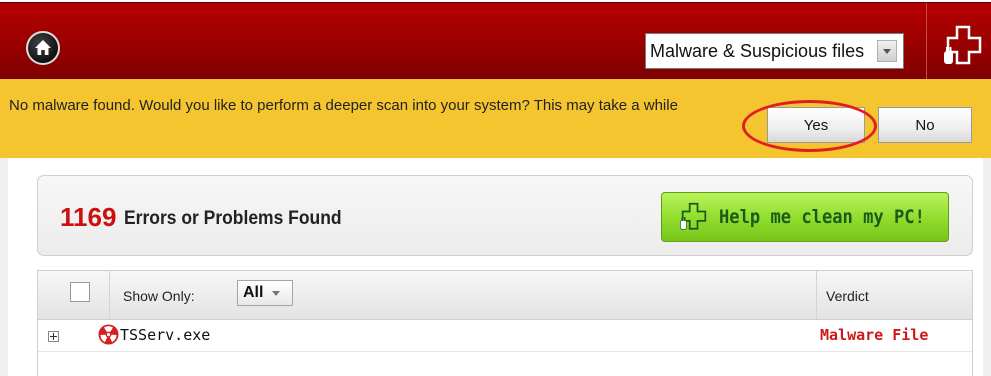  What do you see at coordinates (822, 217) in the screenshot?
I see `clean-pc-label: Help me clean my PC!` at bounding box center [822, 217].